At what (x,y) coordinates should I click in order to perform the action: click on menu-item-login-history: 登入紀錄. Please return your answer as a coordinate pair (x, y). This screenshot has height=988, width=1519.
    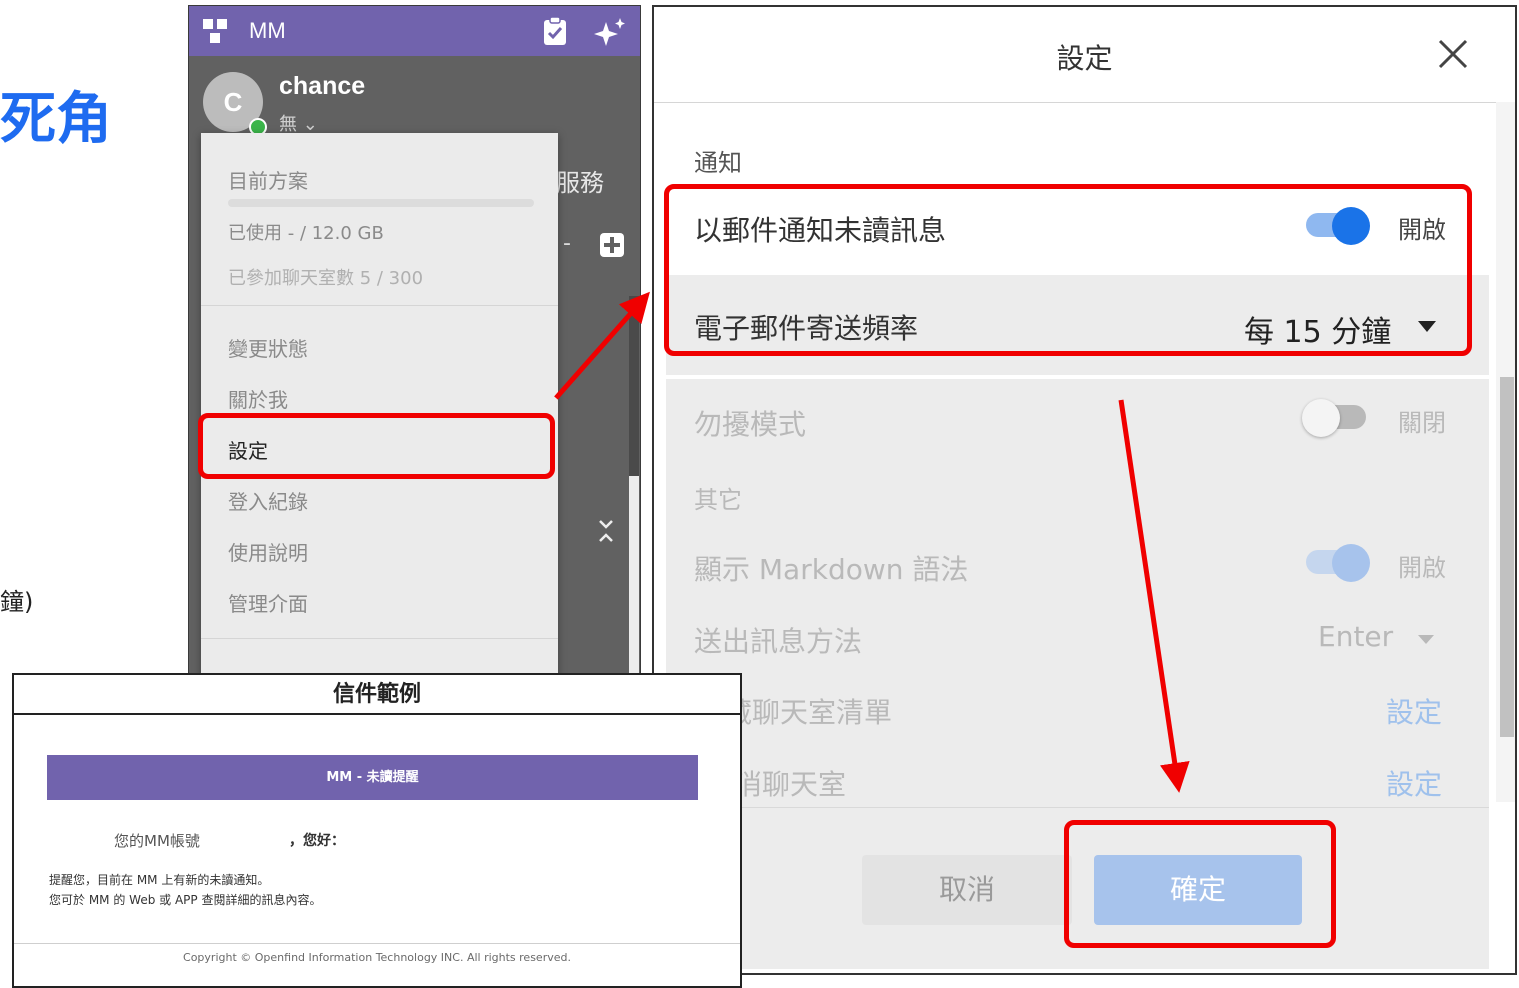
    Looking at the image, I should click on (268, 500).